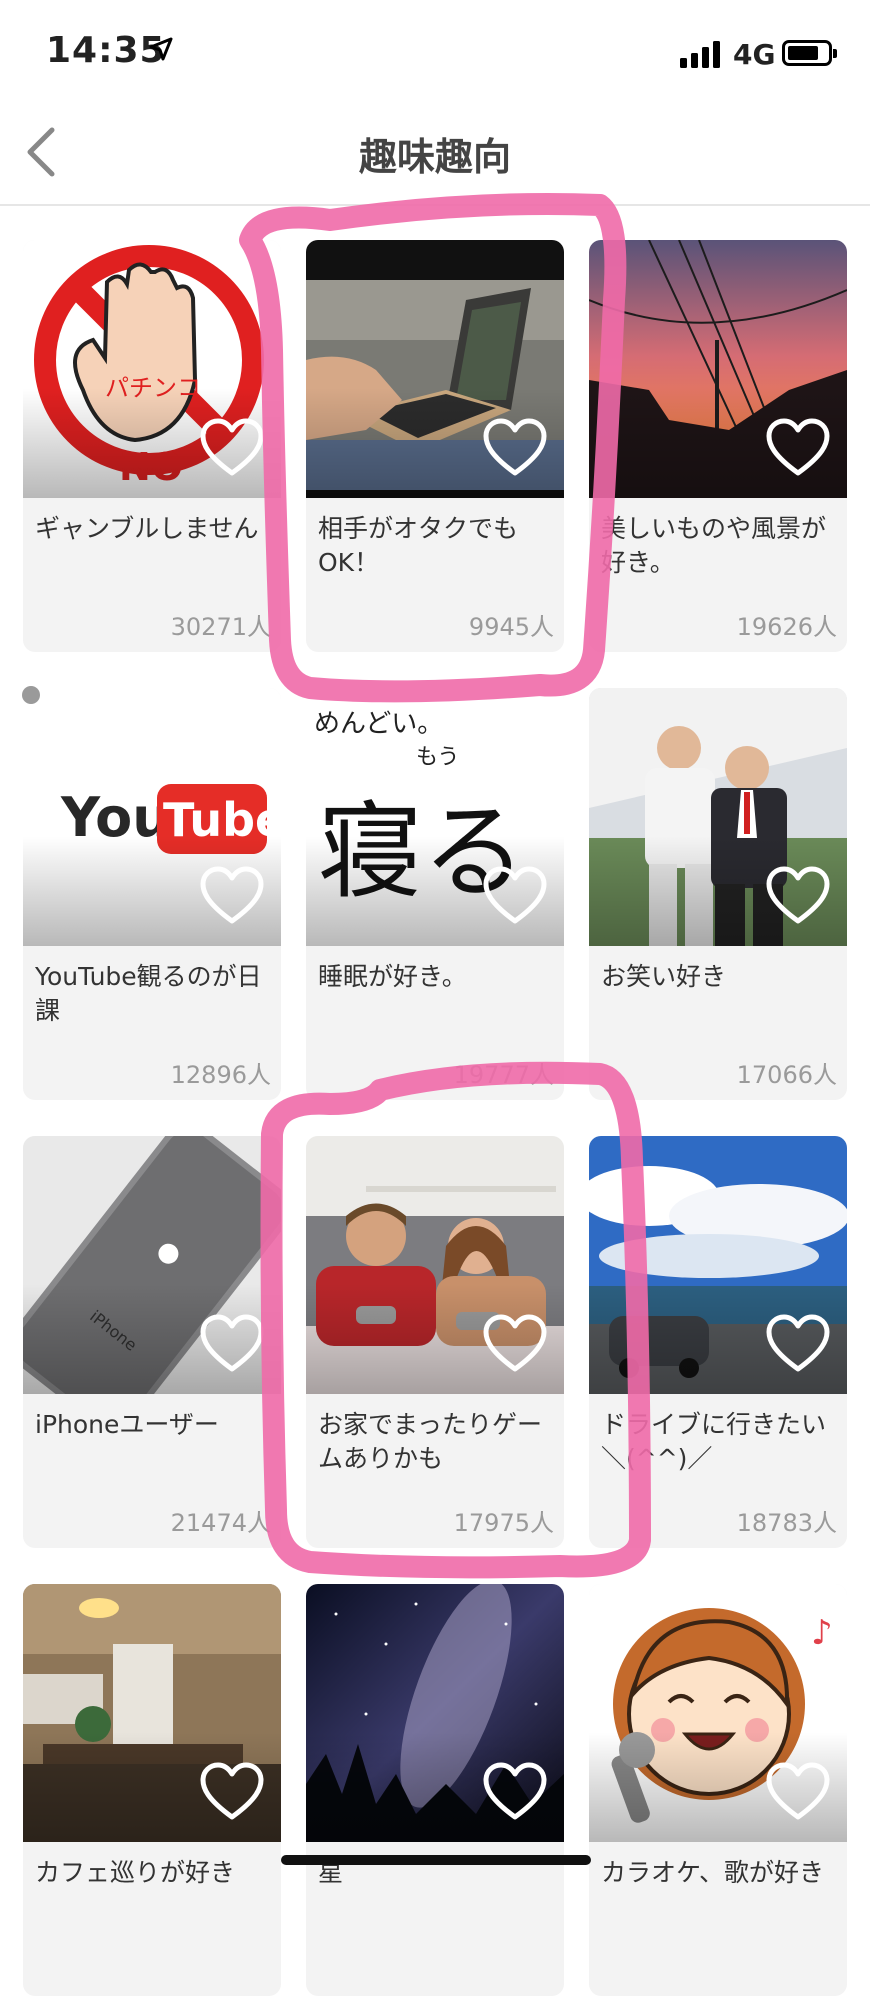 The image size is (870, 1996). What do you see at coordinates (418, 545) in the screenshot?
I see `card-label: 相手がオタクでもOK！` at bounding box center [418, 545].